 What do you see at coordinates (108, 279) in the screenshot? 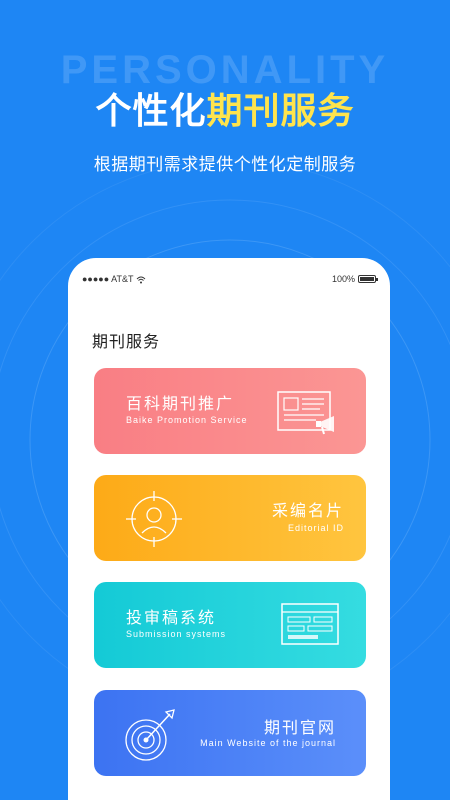
I see `carrier-text: ●●●●● AT&T` at bounding box center [108, 279].